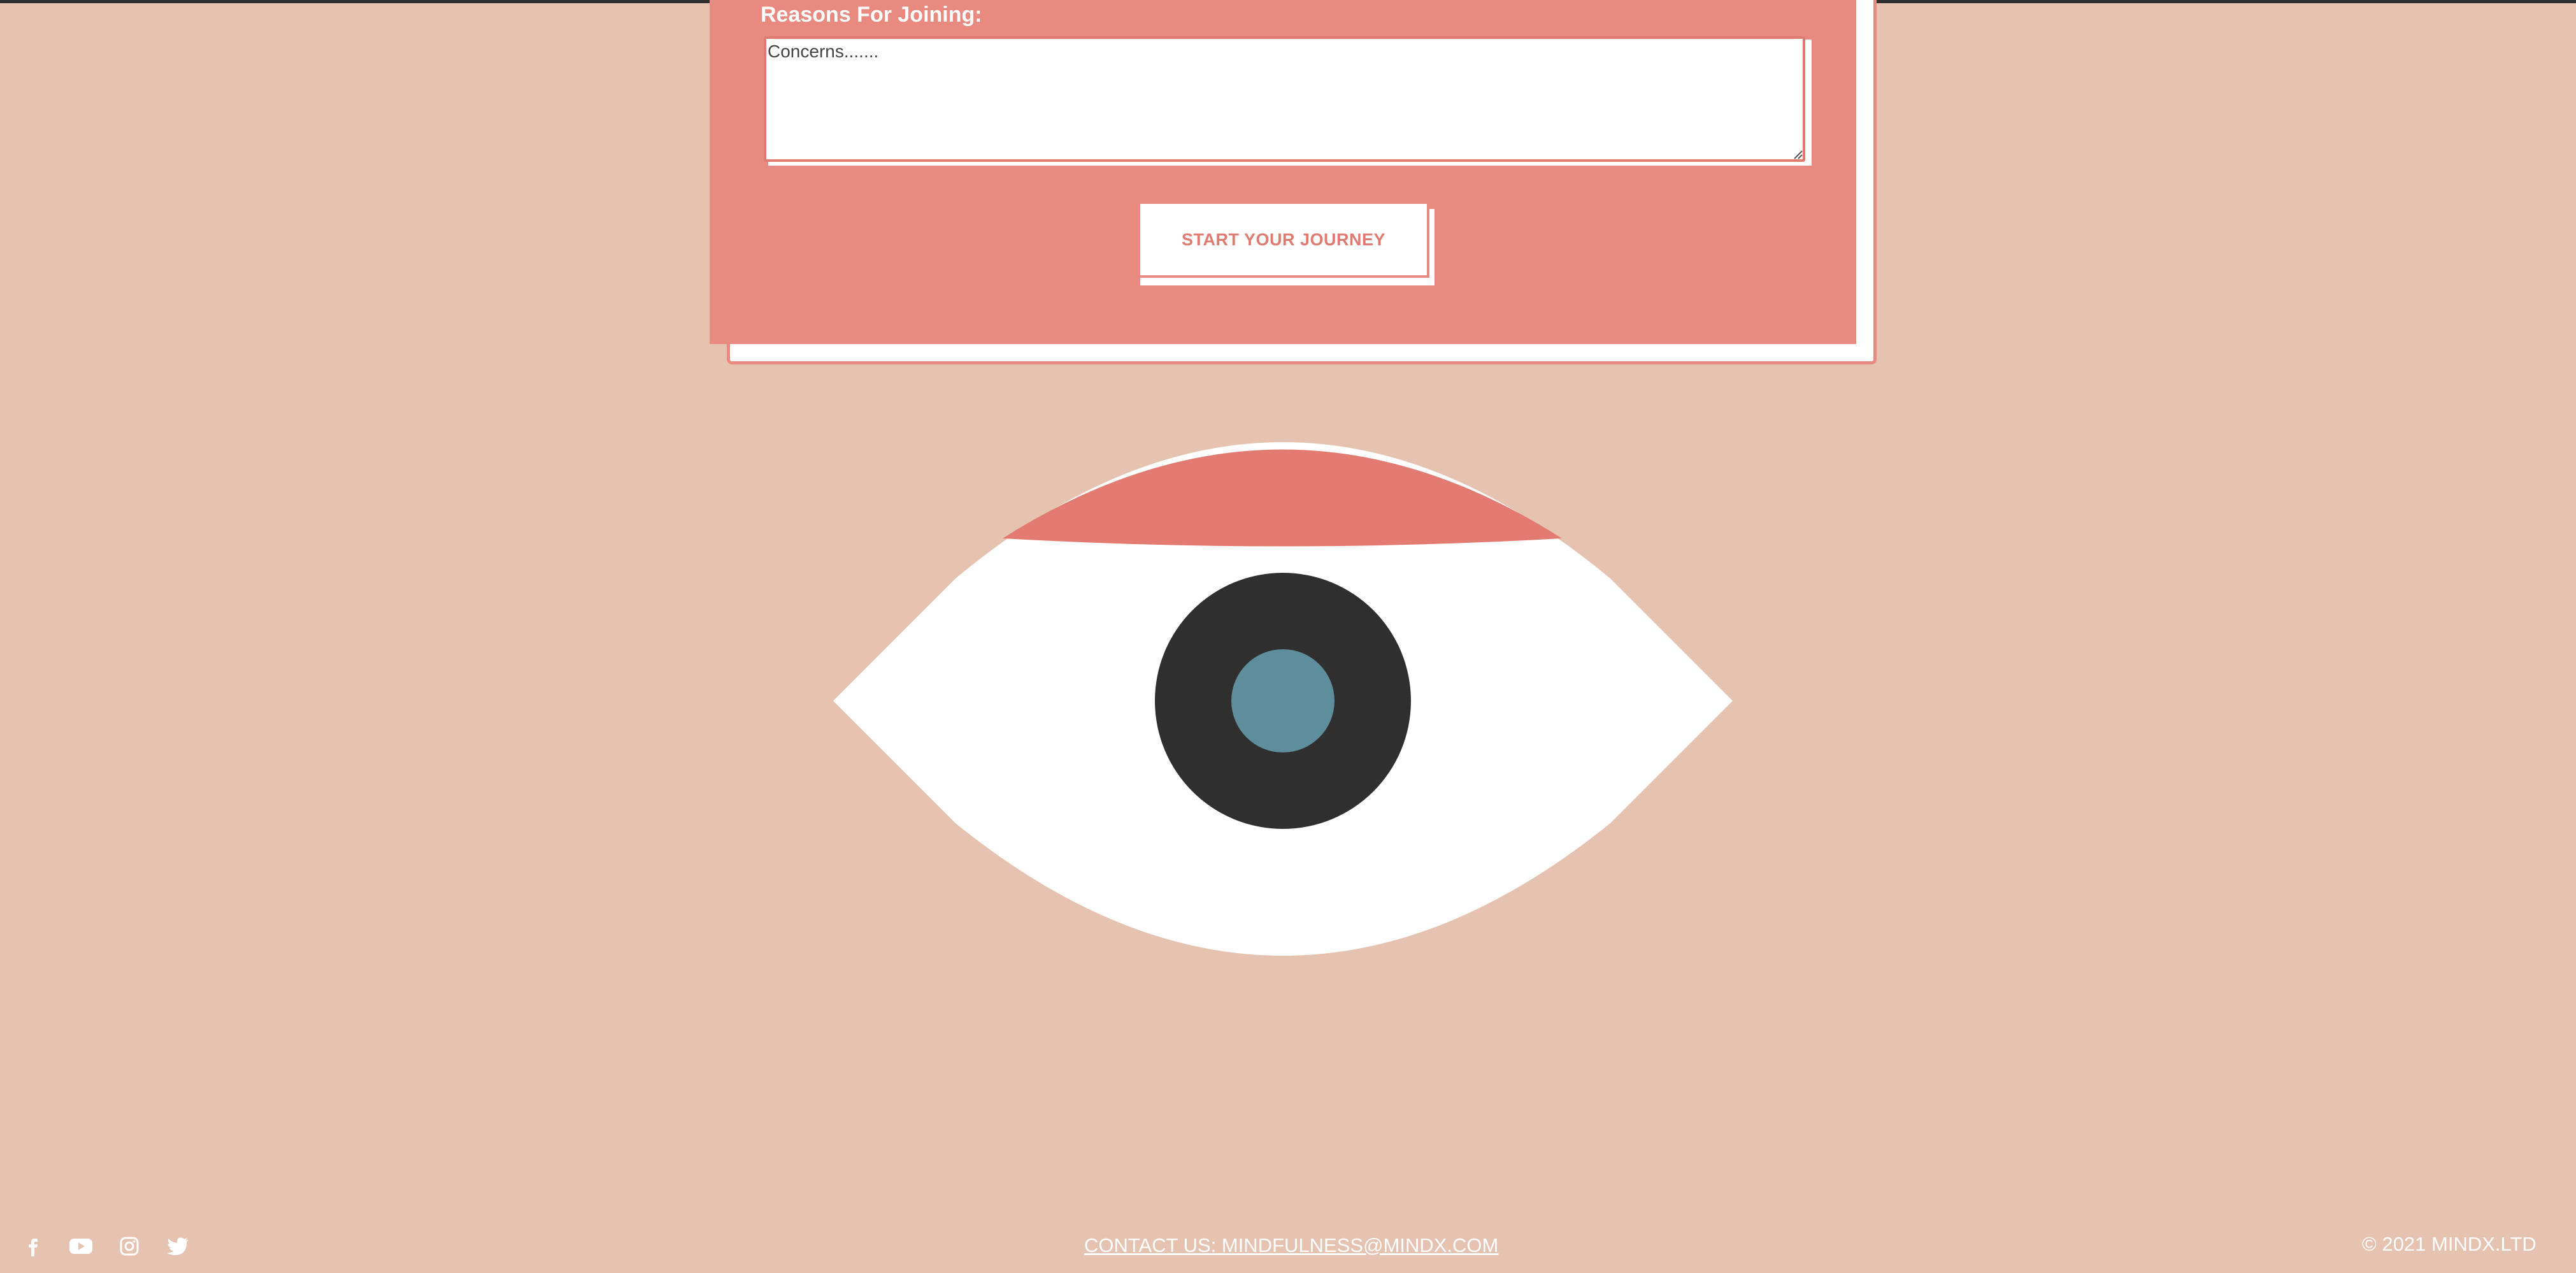 The height and width of the screenshot is (1273, 2576). I want to click on eyelid, so click(1282, 498).